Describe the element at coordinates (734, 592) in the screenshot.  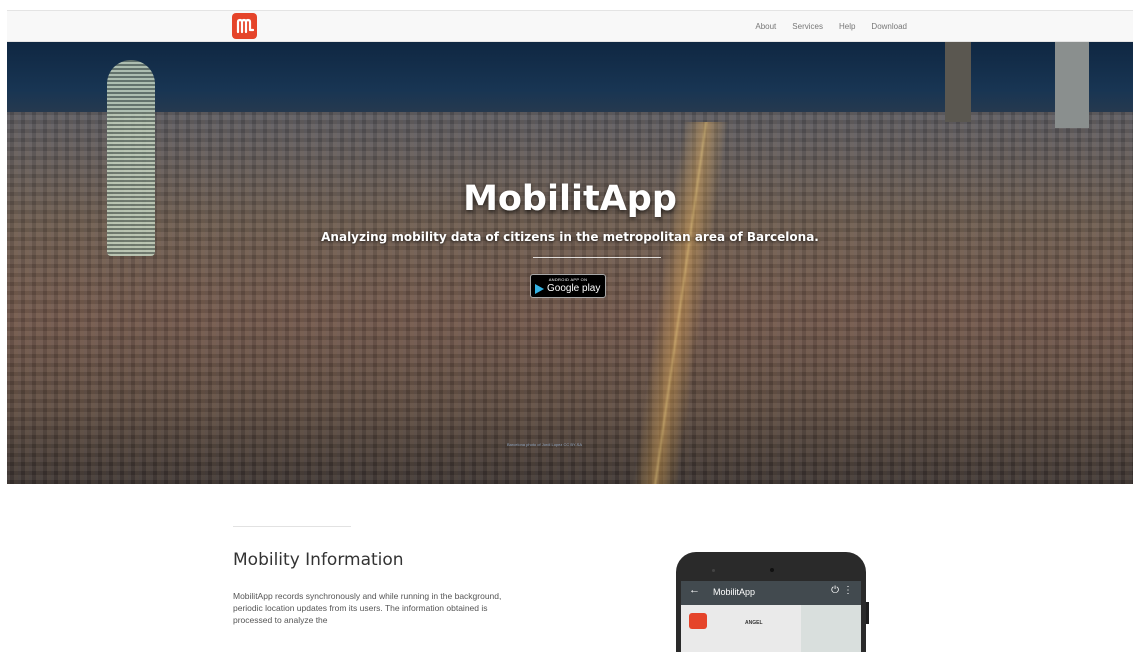
I see `phone-app-title: MobilitApp` at that location.